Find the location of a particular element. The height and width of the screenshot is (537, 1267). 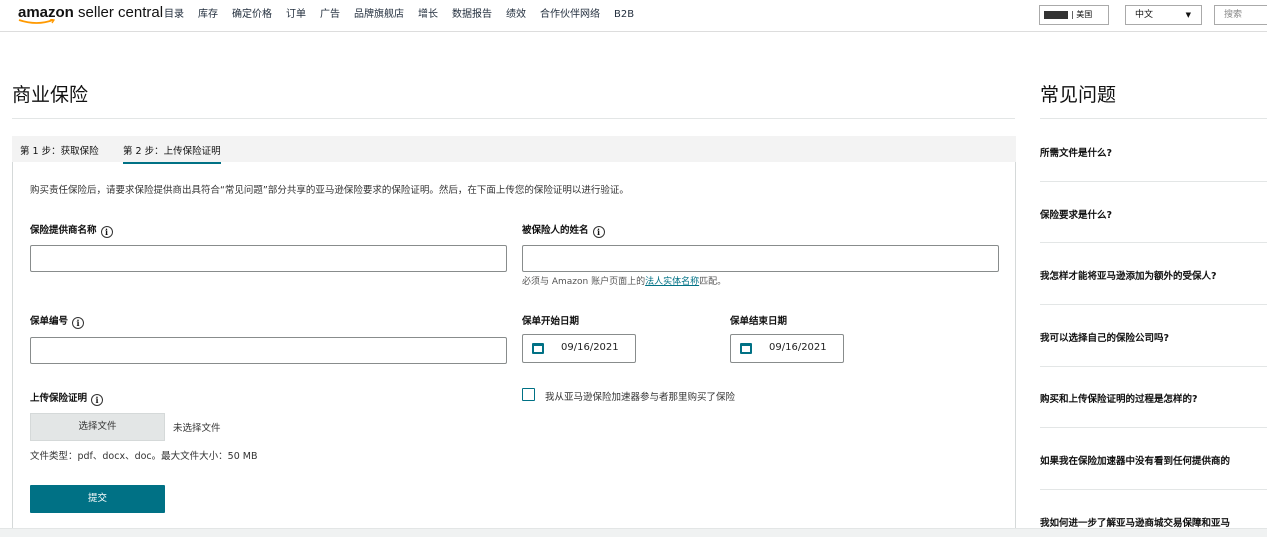

nav-b2b: B2B is located at coordinates (624, 14).